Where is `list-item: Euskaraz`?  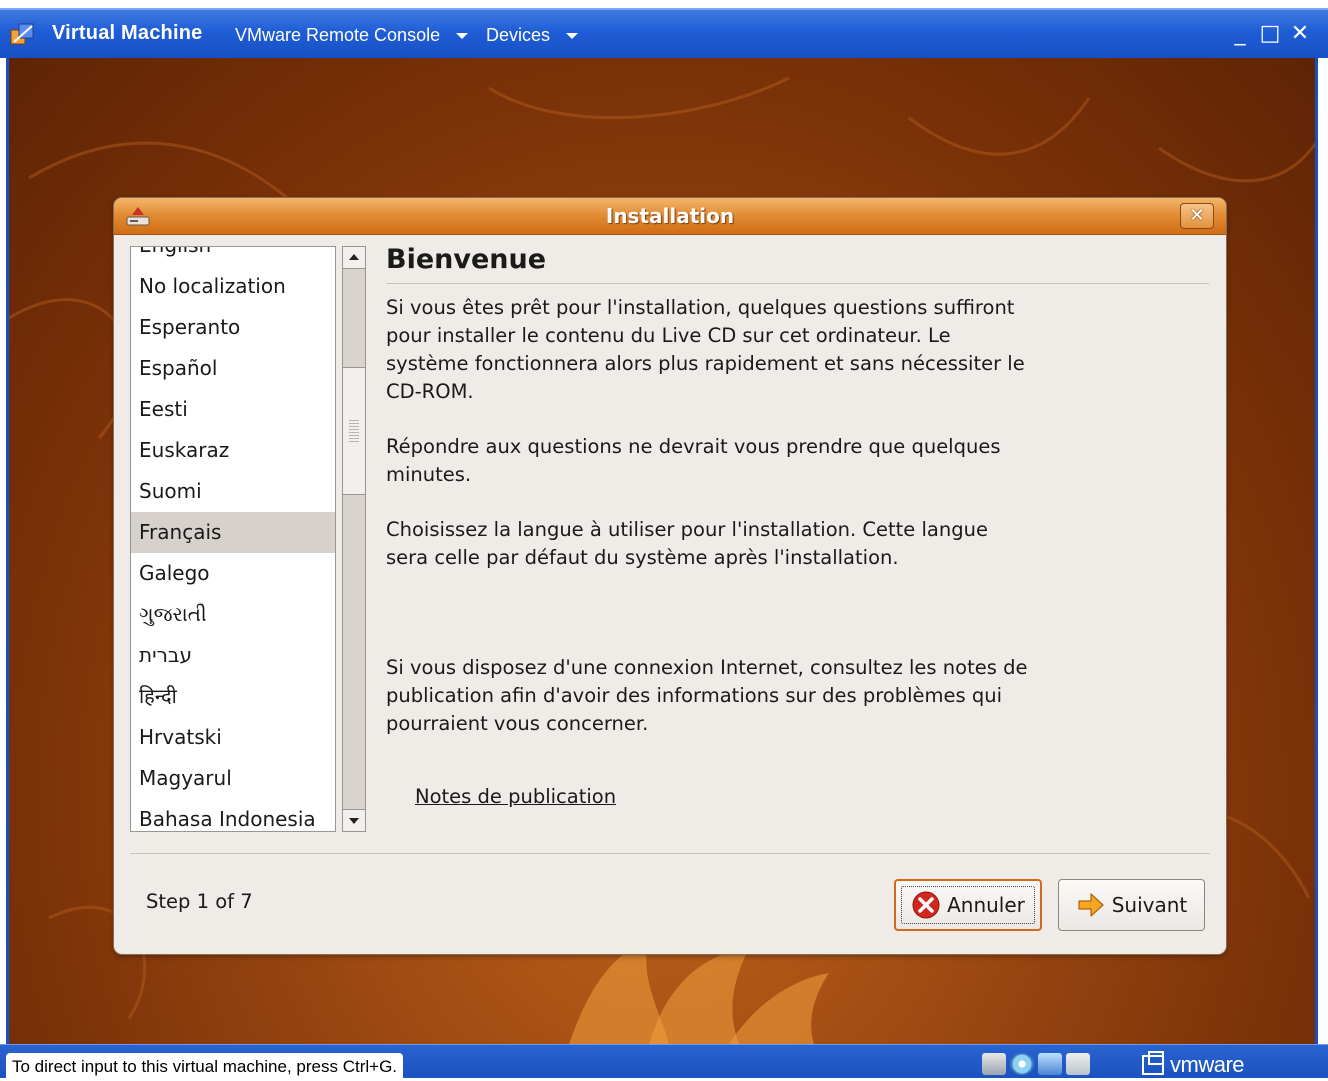 list-item: Euskaraz is located at coordinates (233, 450).